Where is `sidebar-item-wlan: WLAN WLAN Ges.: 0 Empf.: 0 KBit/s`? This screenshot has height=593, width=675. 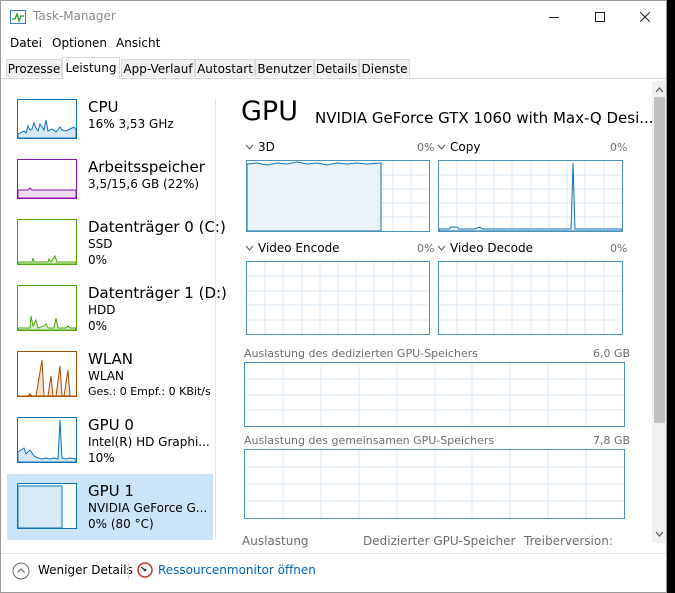
sidebar-item-wlan: WLAN WLAN Ges.: 0 Empf.: 0 KBit/s is located at coordinates (110, 378).